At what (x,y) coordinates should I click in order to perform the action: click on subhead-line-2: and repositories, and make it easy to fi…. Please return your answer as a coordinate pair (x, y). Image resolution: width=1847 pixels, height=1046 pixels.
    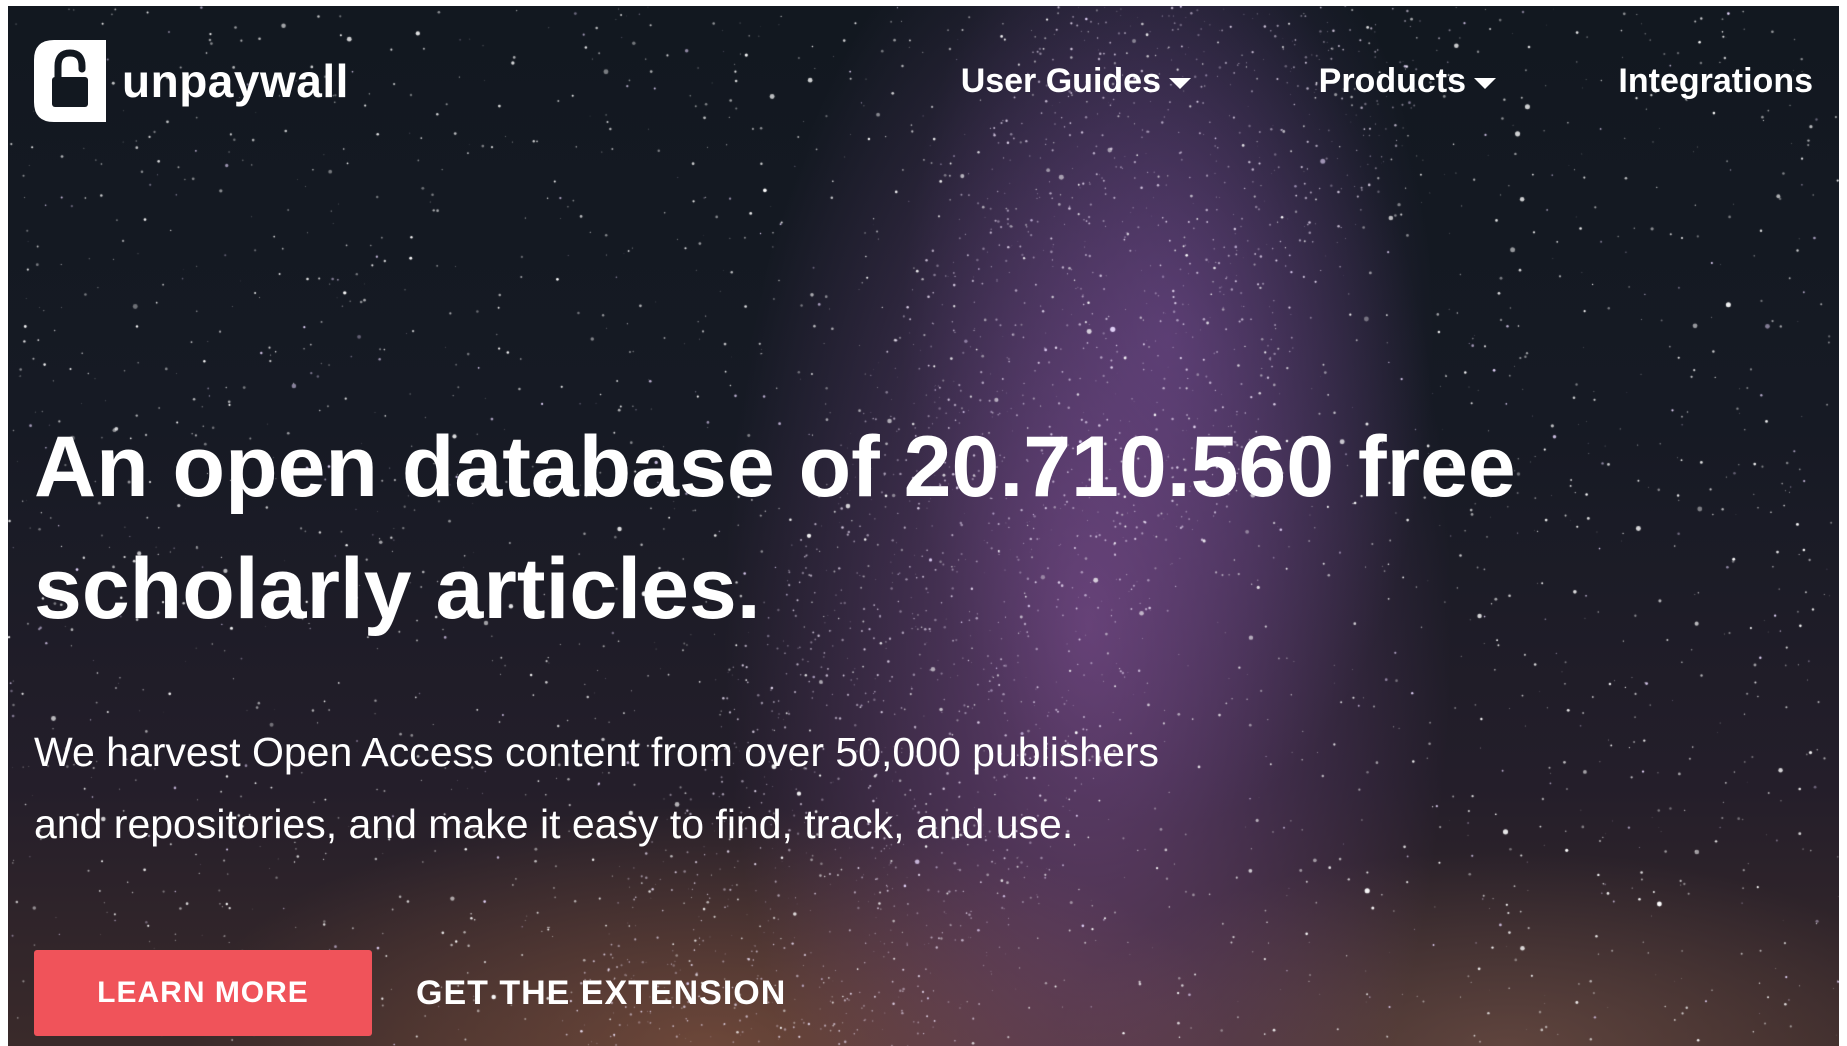
    Looking at the image, I should click on (554, 824).